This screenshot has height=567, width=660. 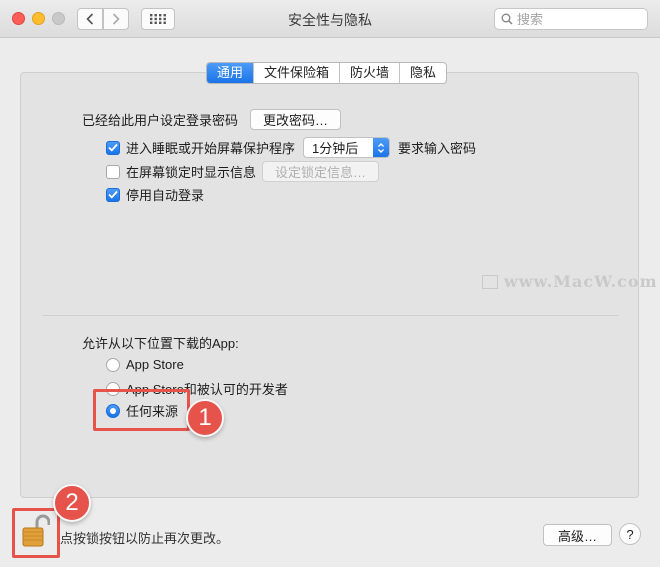 What do you see at coordinates (507, 19) in the screenshot?
I see `search-icon` at bounding box center [507, 19].